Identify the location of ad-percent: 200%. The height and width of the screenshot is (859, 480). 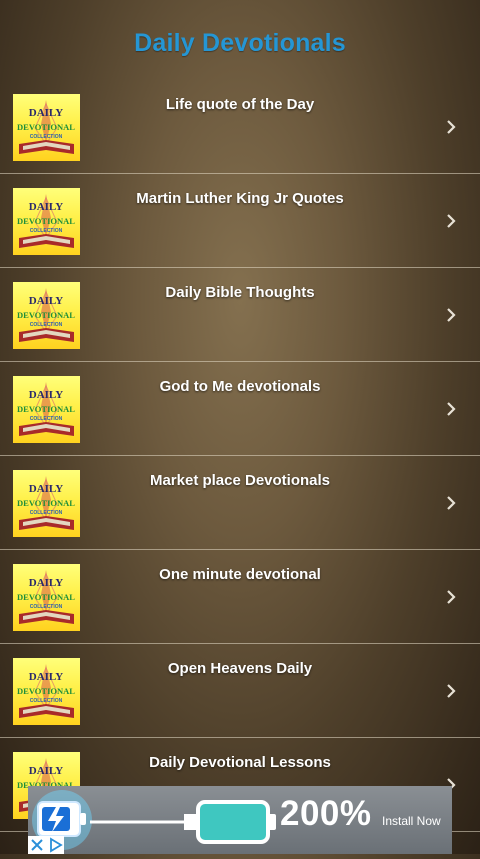
(326, 813).